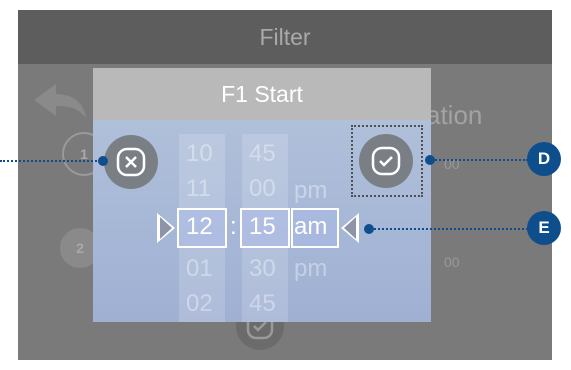 This screenshot has width=571, height=370. I want to click on hour-option: 10, so click(199, 154).